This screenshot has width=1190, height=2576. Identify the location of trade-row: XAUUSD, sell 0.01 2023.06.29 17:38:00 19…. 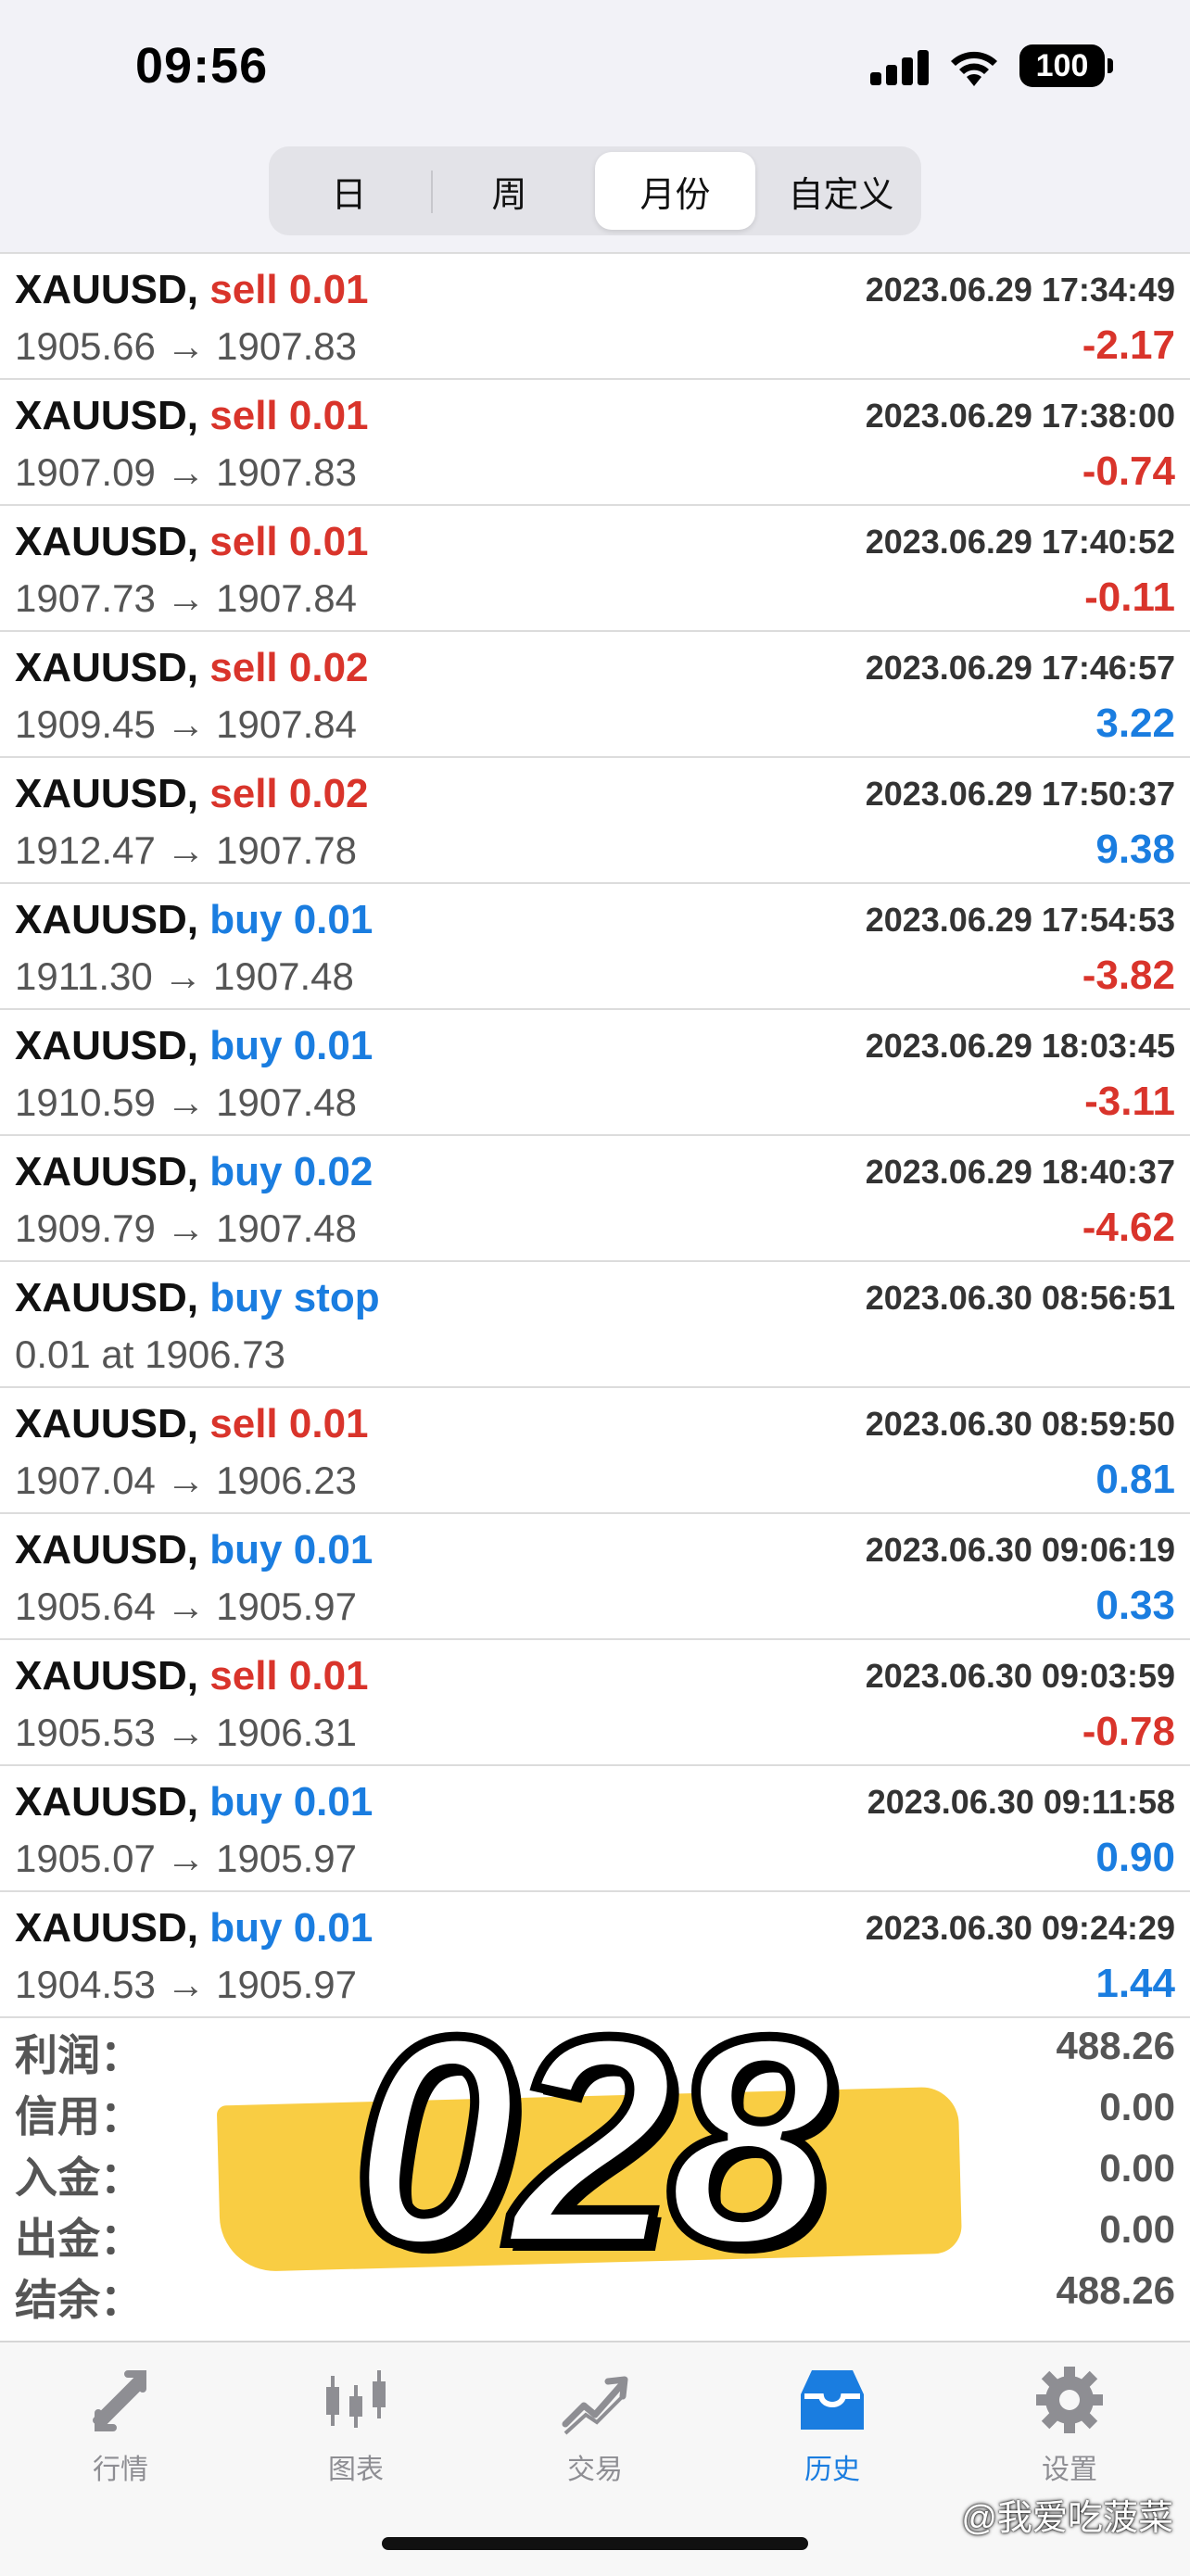
(595, 443).